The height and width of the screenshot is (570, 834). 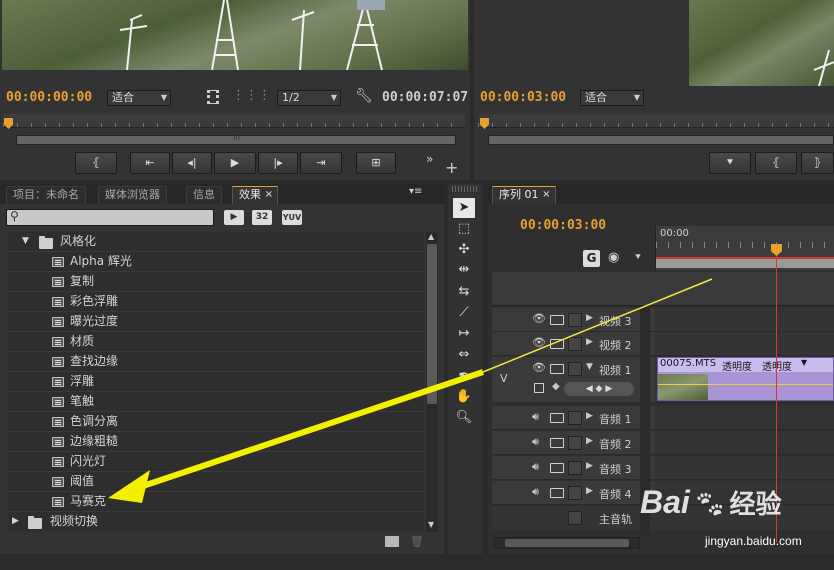 What do you see at coordinates (753, 541) in the screenshot?
I see `watermark-url: jingyan.baidu.com` at bounding box center [753, 541].